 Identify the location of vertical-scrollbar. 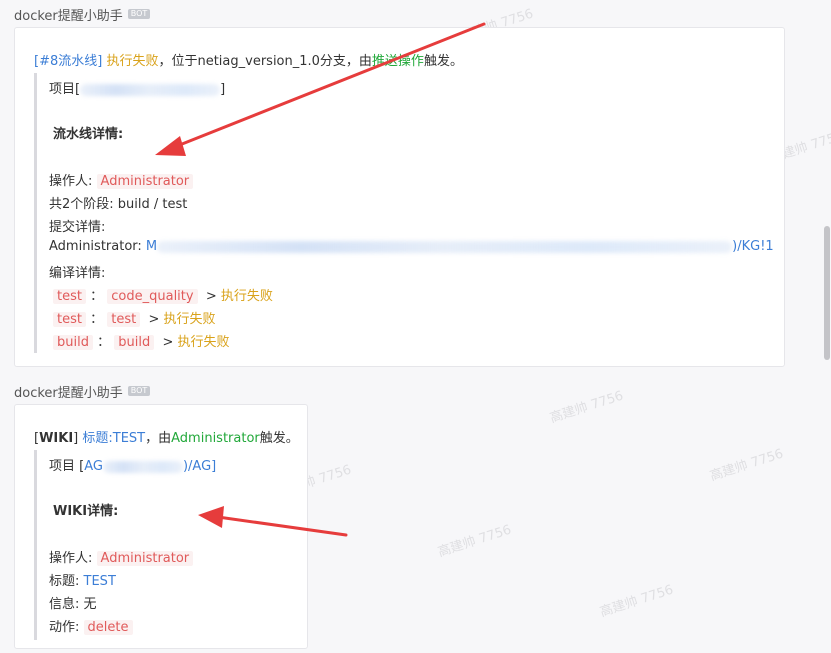
(827, 293).